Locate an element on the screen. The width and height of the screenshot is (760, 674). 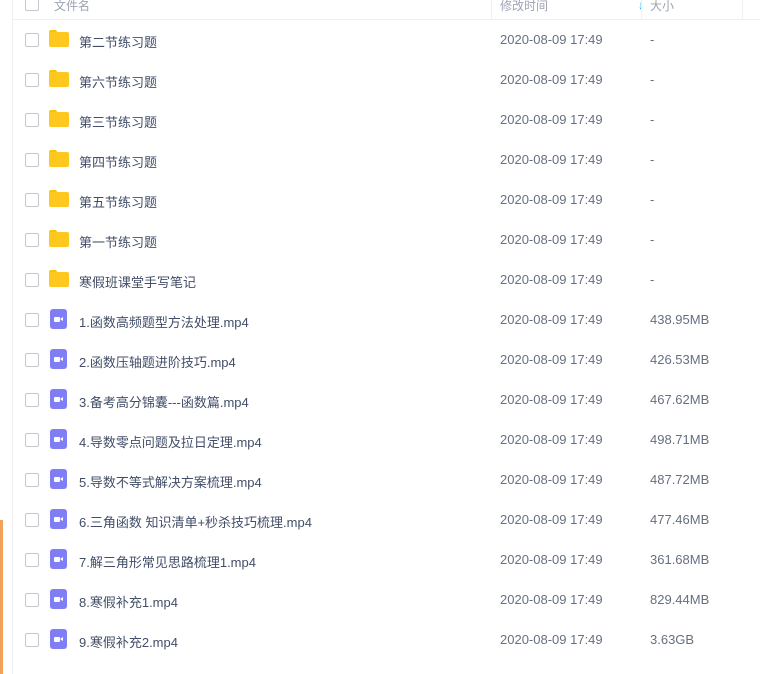
left-accent-bar is located at coordinates (1, 597).